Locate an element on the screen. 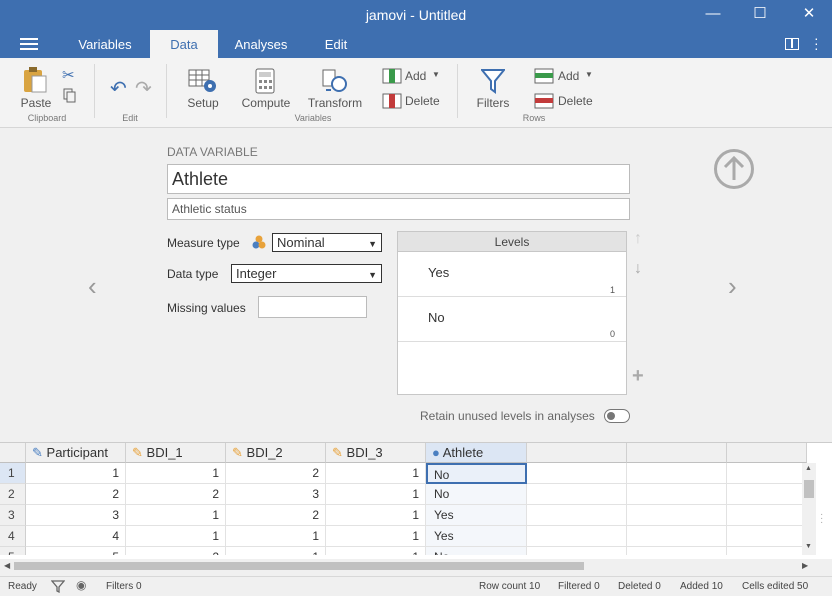  column-header-bdi-3: ✎ BDI_3 is located at coordinates (376, 453).